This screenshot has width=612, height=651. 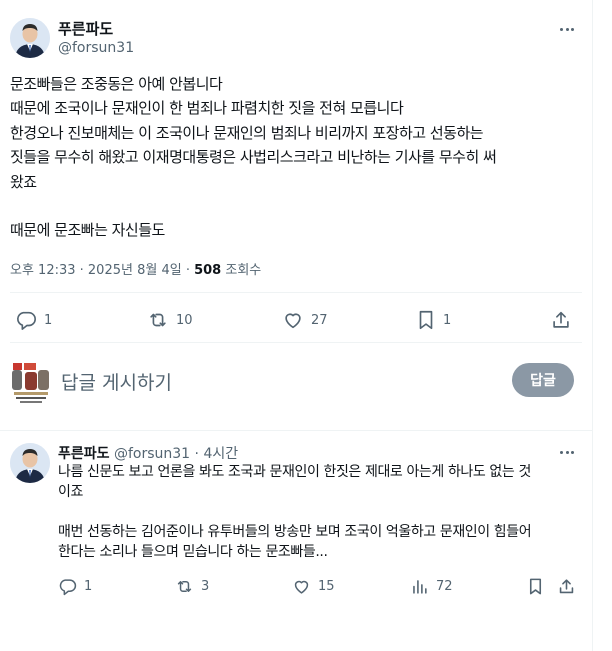 What do you see at coordinates (88, 586) in the screenshot?
I see `reply-reply-count: 1` at bounding box center [88, 586].